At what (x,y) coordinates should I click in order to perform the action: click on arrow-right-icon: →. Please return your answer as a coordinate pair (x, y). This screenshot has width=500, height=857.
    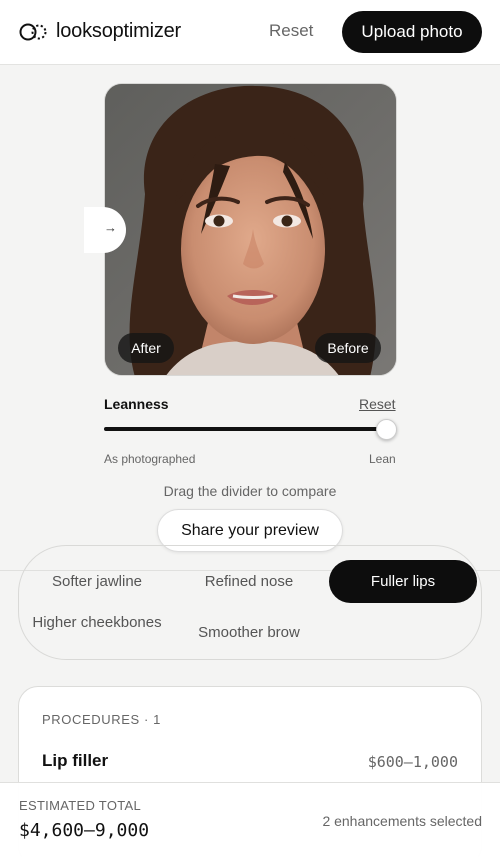
    Looking at the image, I should click on (110, 227).